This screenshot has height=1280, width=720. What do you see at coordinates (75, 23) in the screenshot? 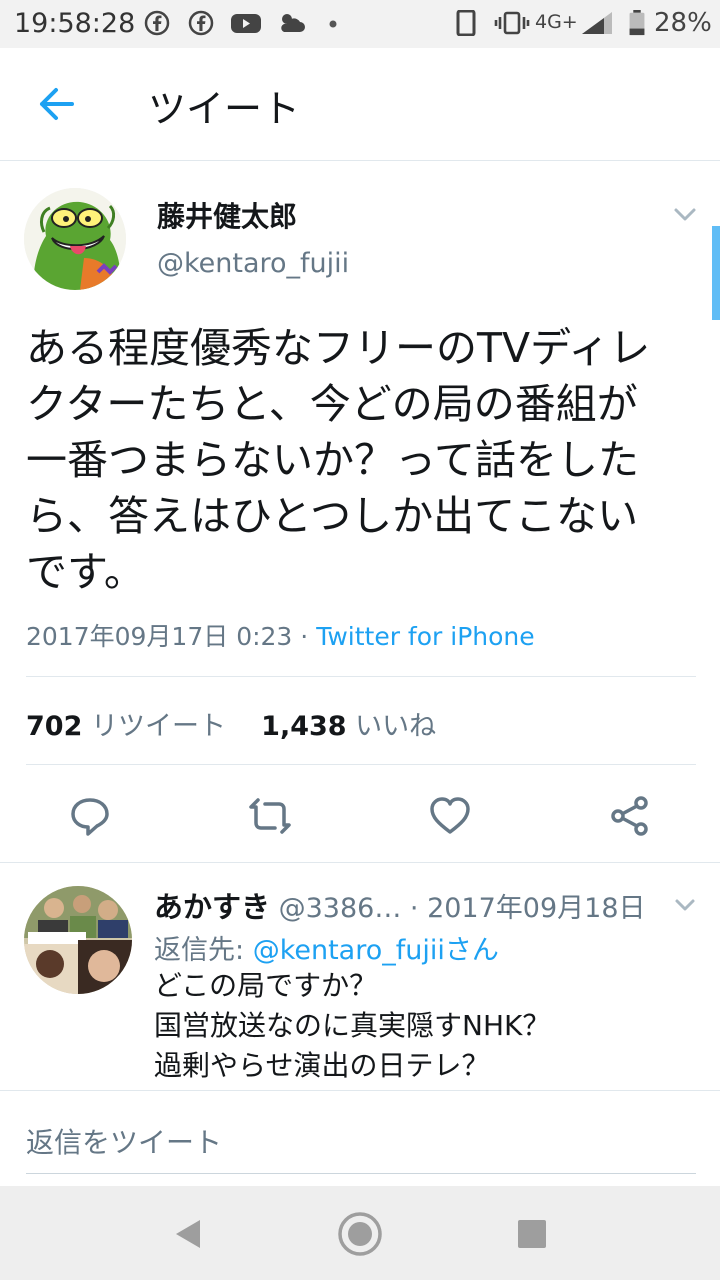
I see `status-time: 19:58:28` at bounding box center [75, 23].